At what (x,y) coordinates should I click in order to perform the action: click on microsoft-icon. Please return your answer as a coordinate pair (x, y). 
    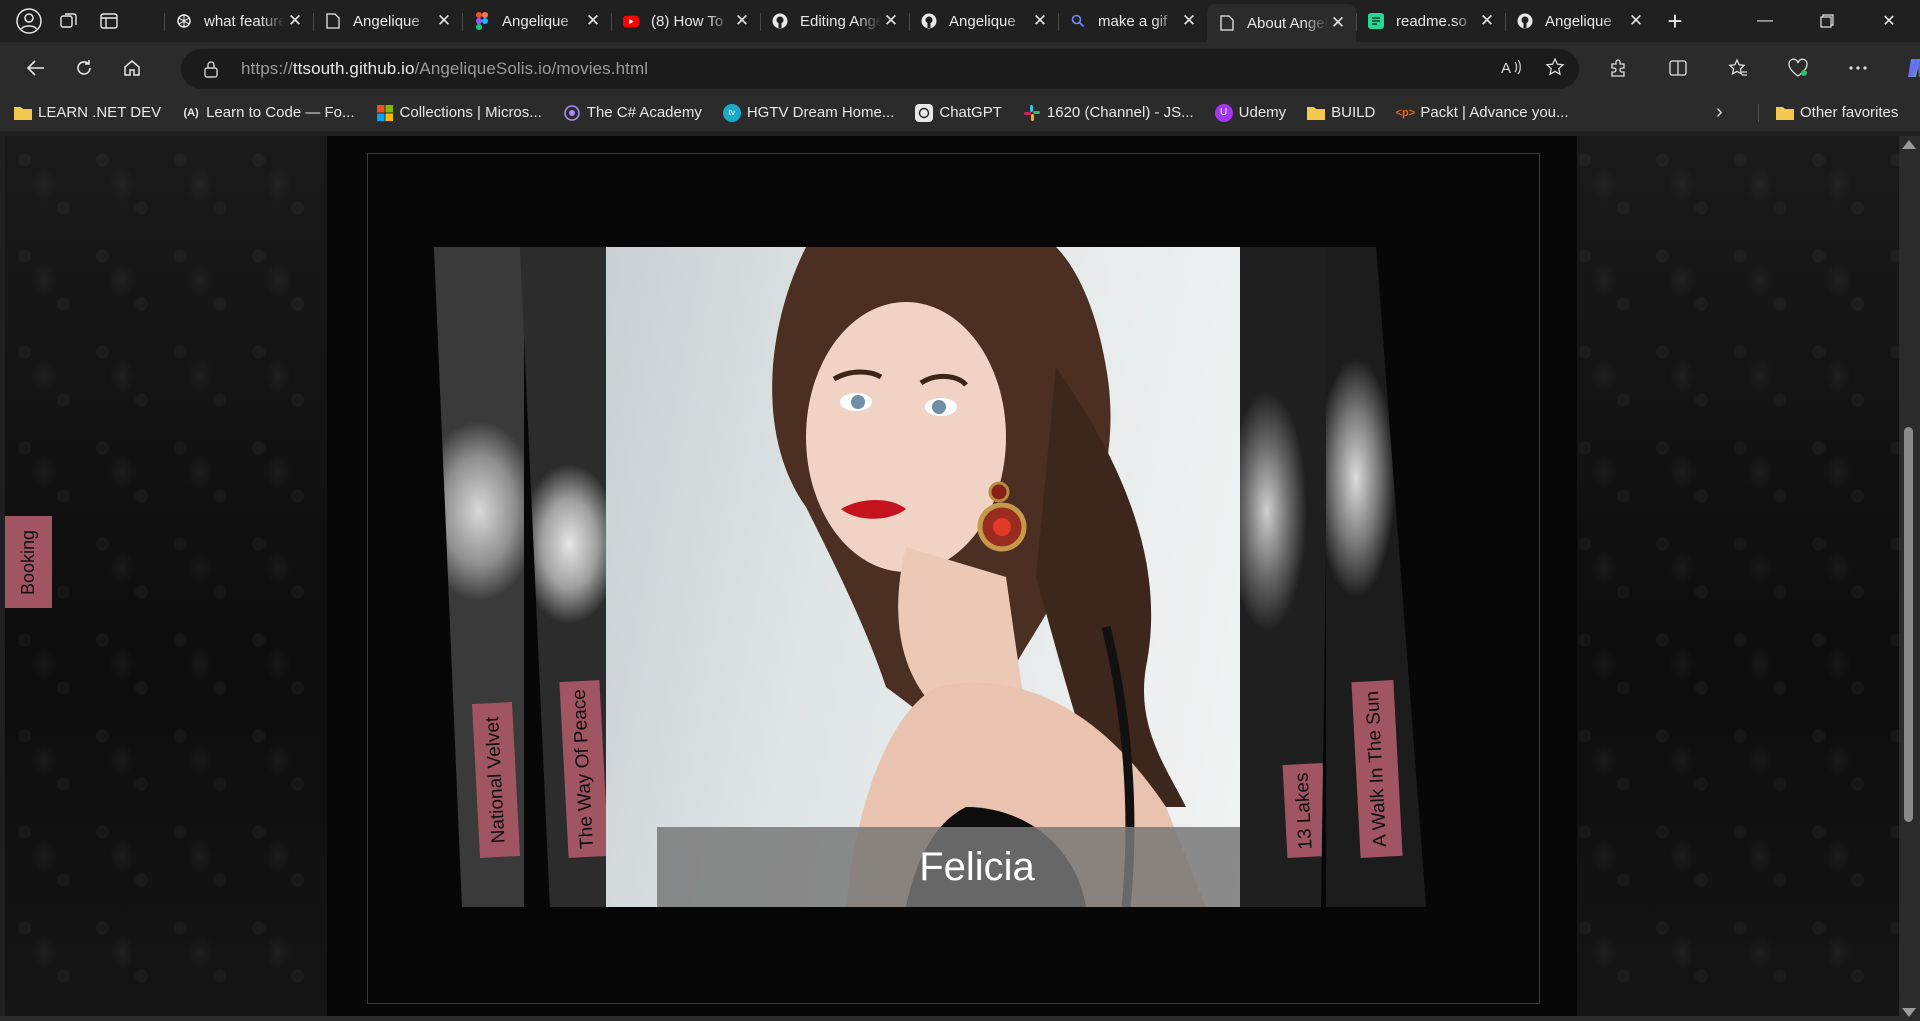
    Looking at the image, I should click on (385, 113).